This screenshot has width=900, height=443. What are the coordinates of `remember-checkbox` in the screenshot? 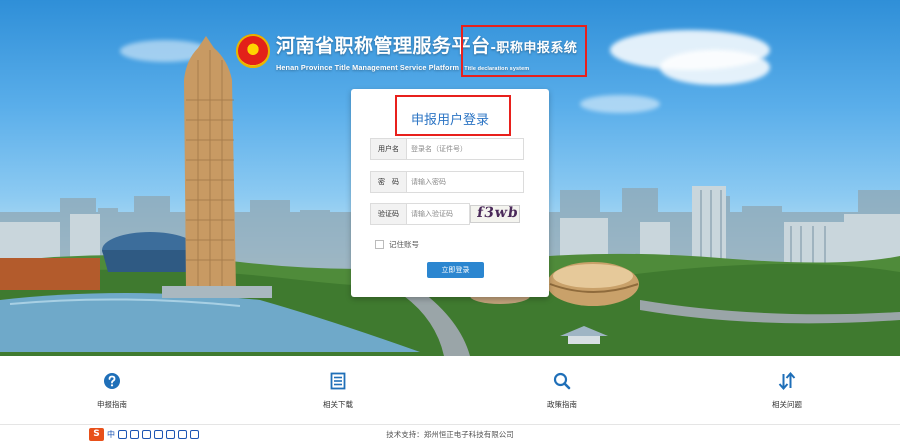 It's located at (379, 244).